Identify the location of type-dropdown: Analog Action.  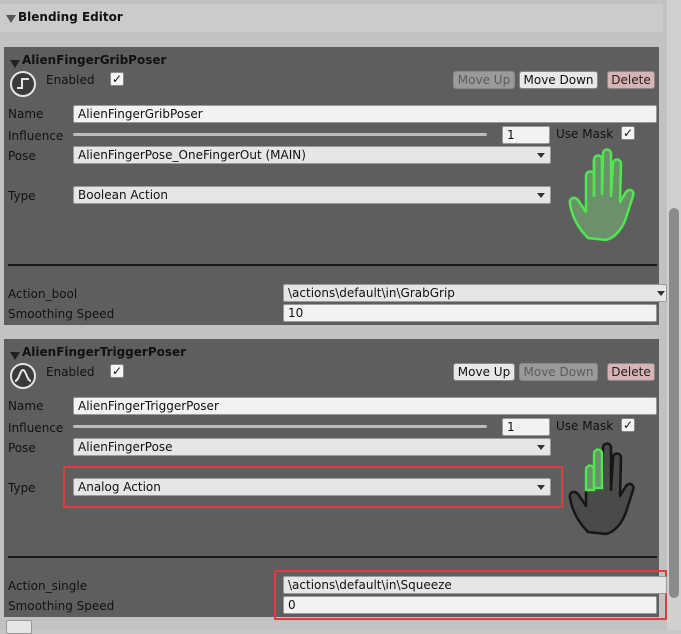
(312, 487).